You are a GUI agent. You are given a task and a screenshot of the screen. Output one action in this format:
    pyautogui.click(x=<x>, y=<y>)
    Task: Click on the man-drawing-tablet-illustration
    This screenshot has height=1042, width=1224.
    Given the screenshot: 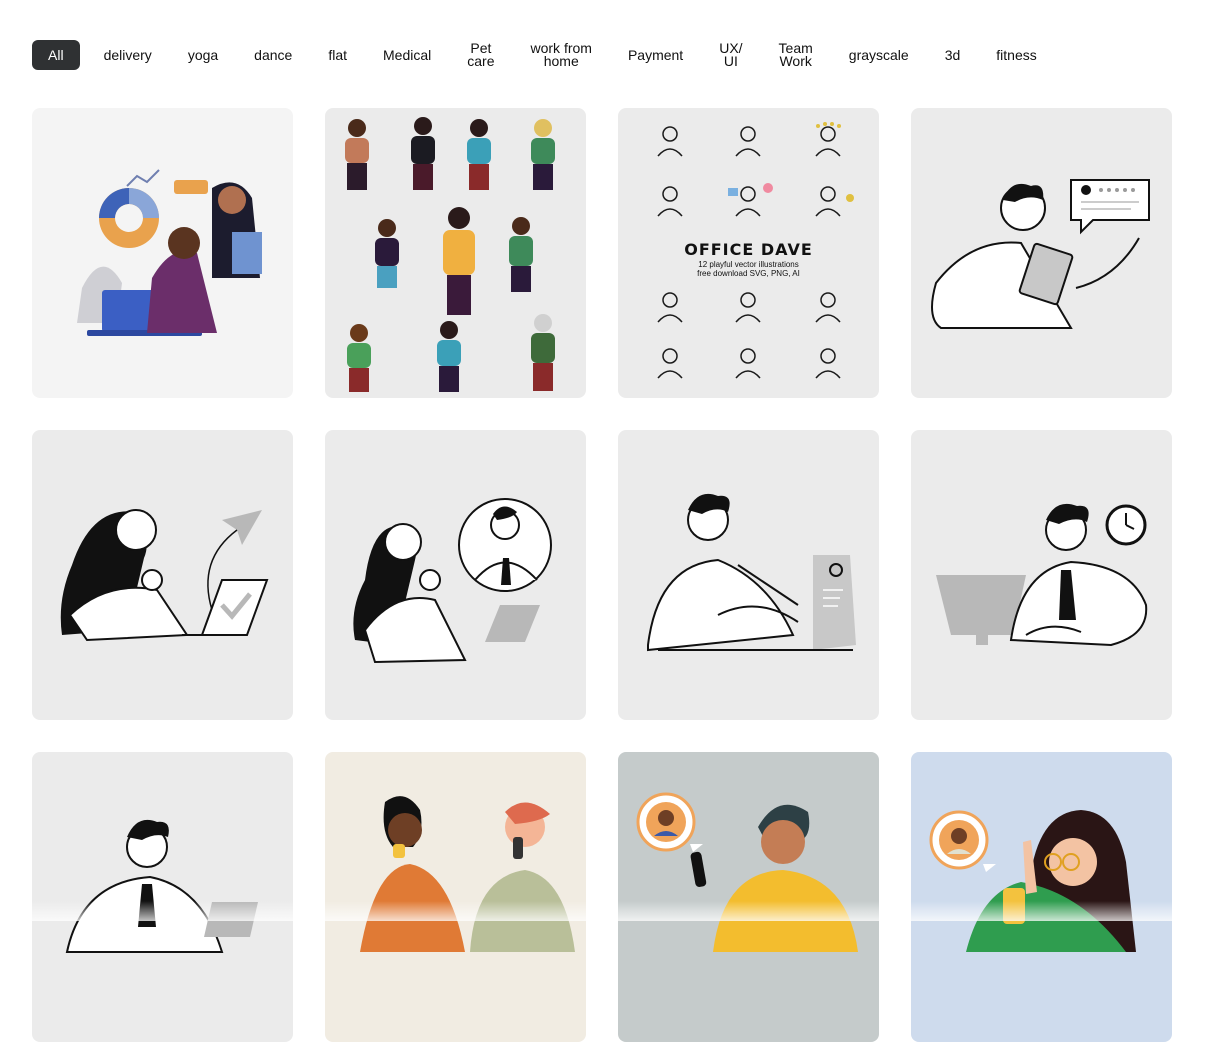 What is the action you would take?
    pyautogui.click(x=751, y=572)
    